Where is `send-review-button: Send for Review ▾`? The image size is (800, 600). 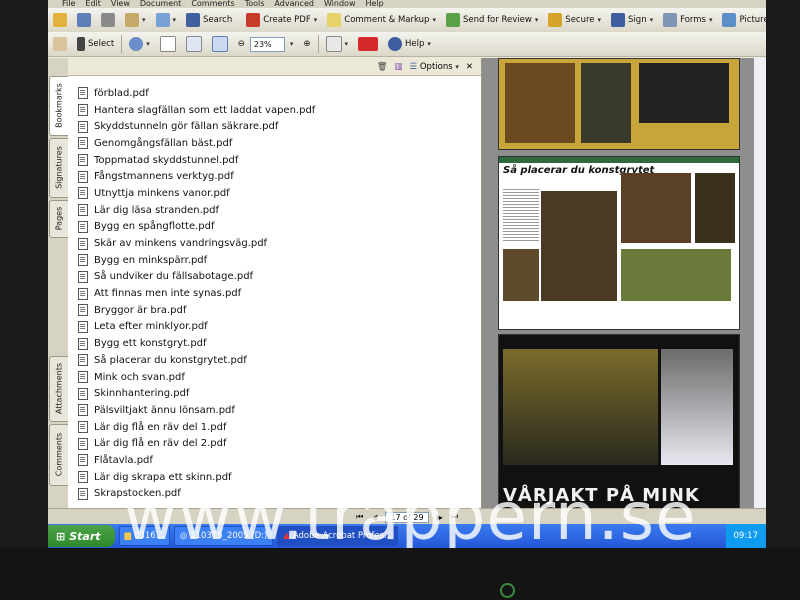 send-review-button: Send for Review ▾ is located at coordinates (492, 20).